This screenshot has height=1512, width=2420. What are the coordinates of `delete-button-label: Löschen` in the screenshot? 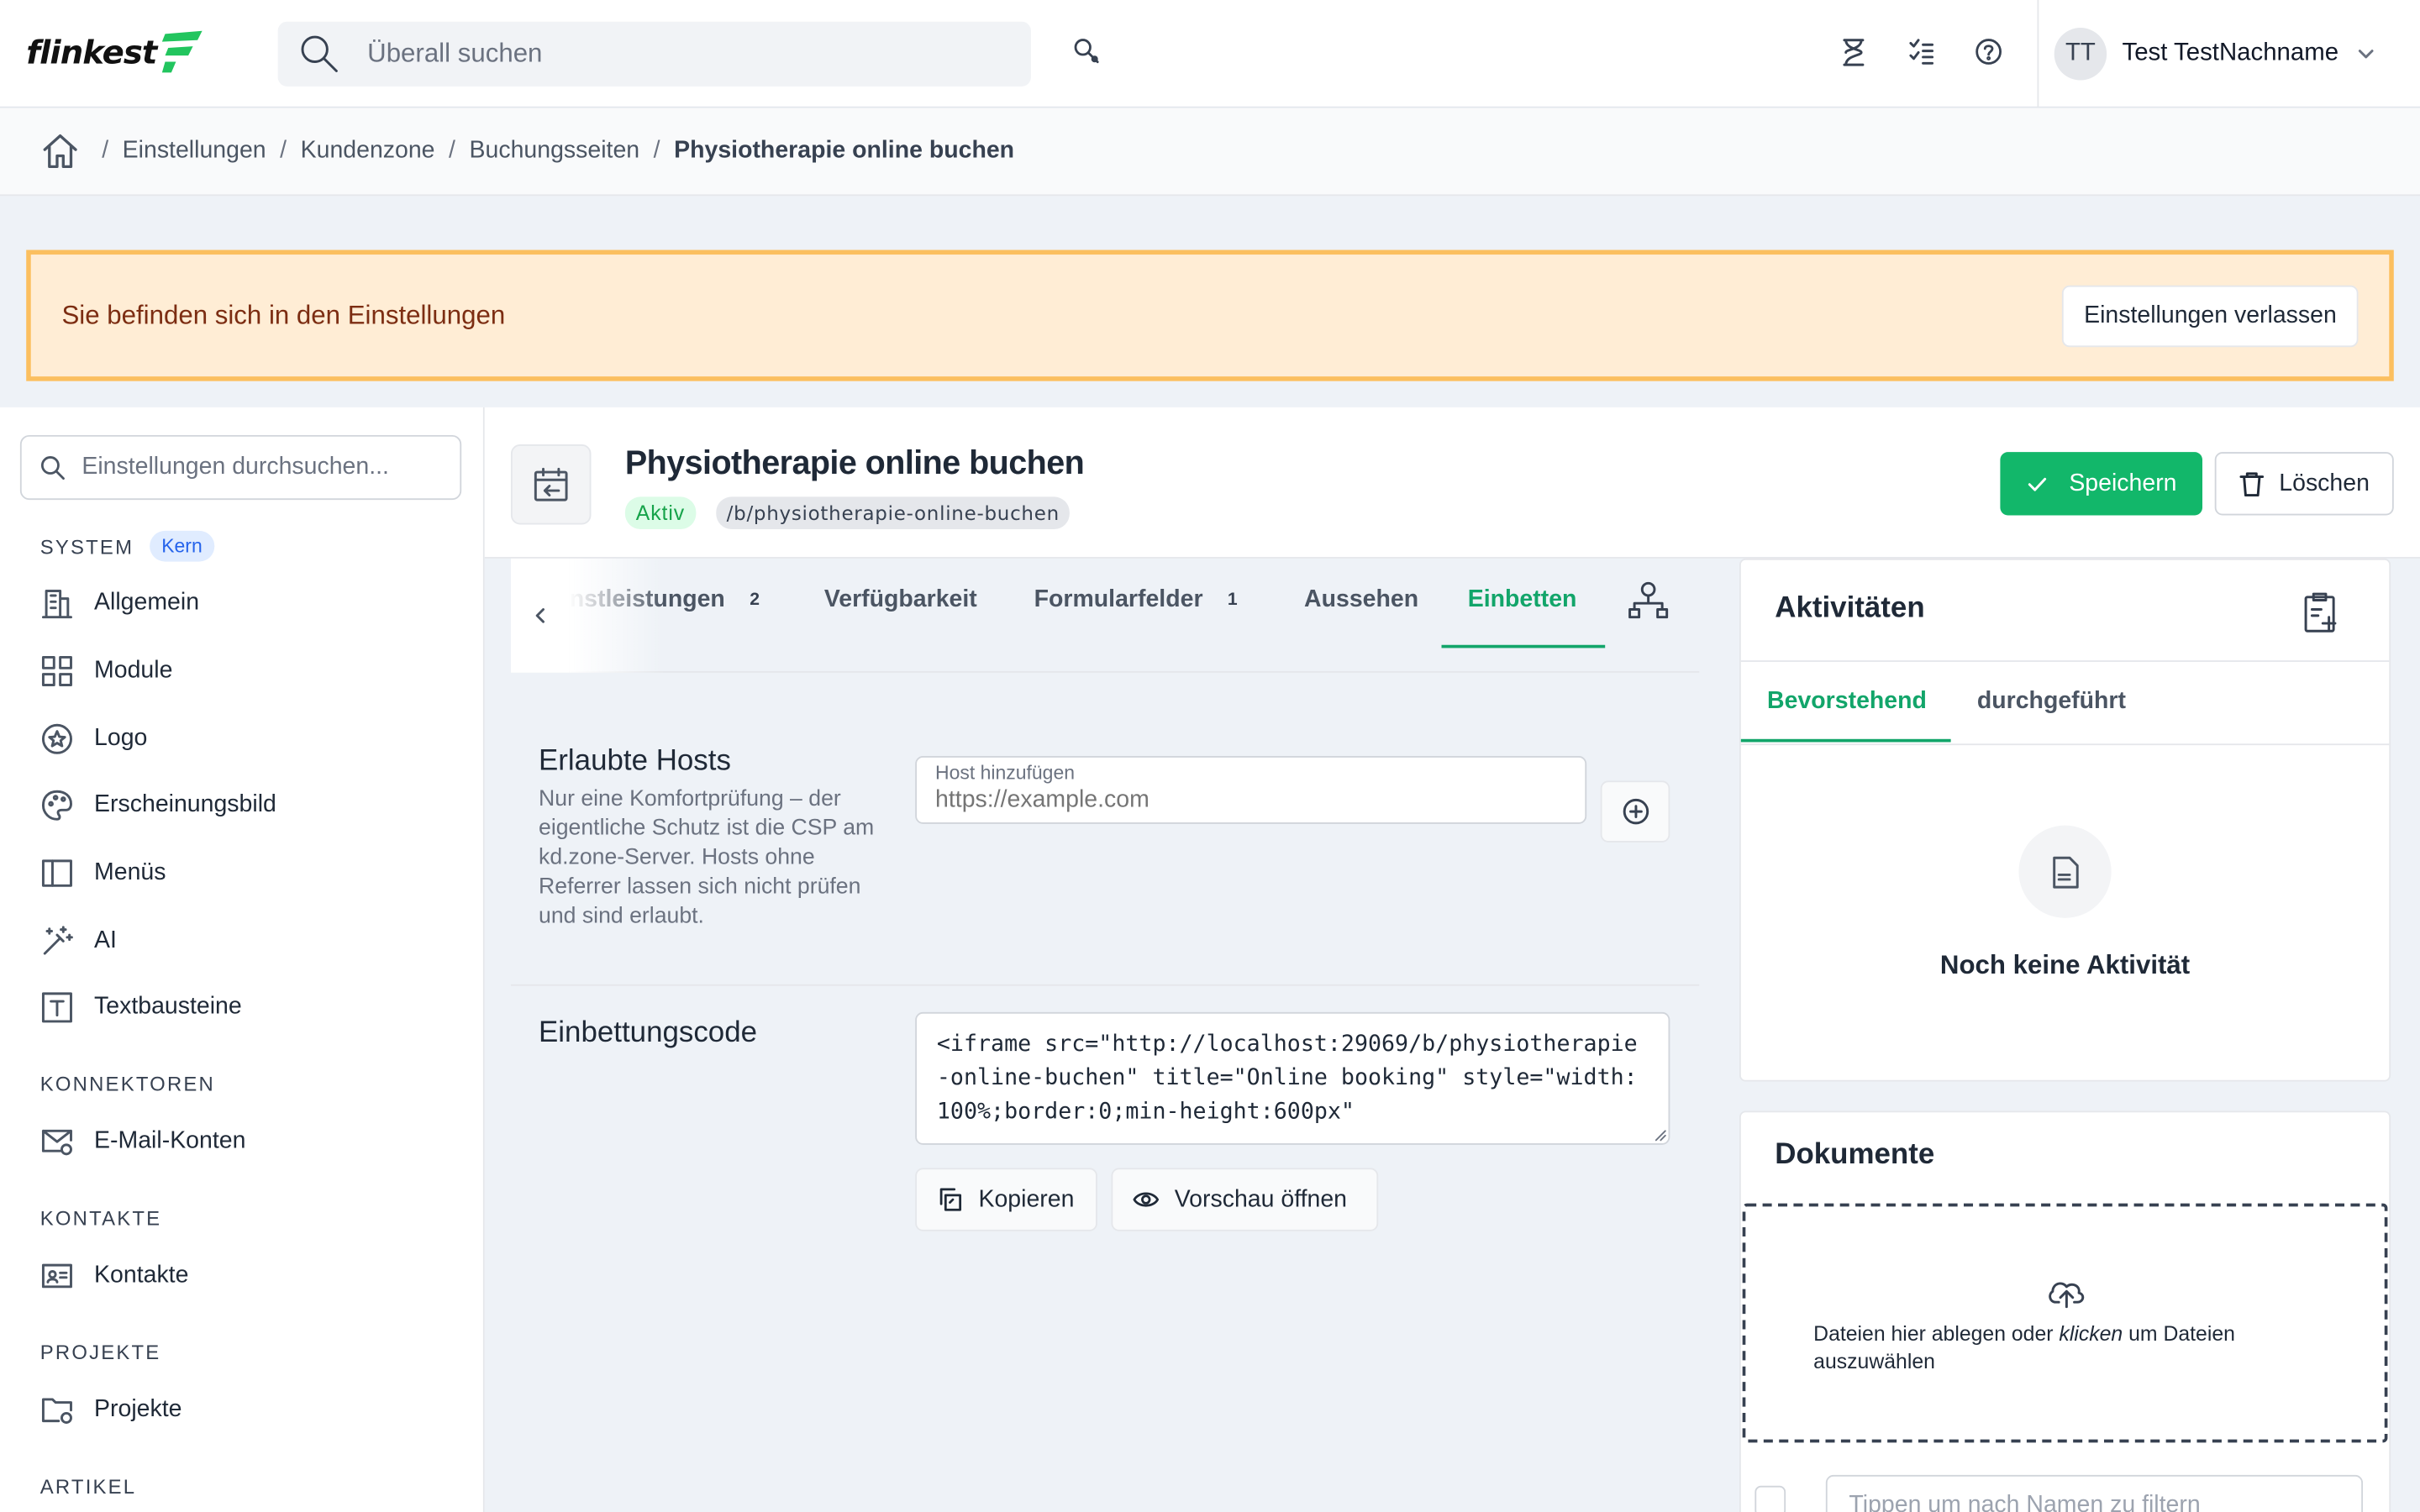 It's located at (2325, 483).